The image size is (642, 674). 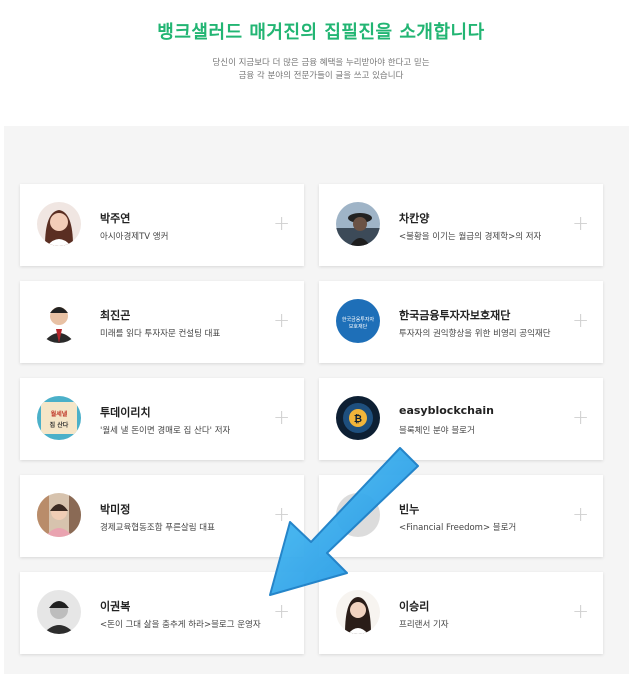 I want to click on author-name: 박주연, so click(x=115, y=218).